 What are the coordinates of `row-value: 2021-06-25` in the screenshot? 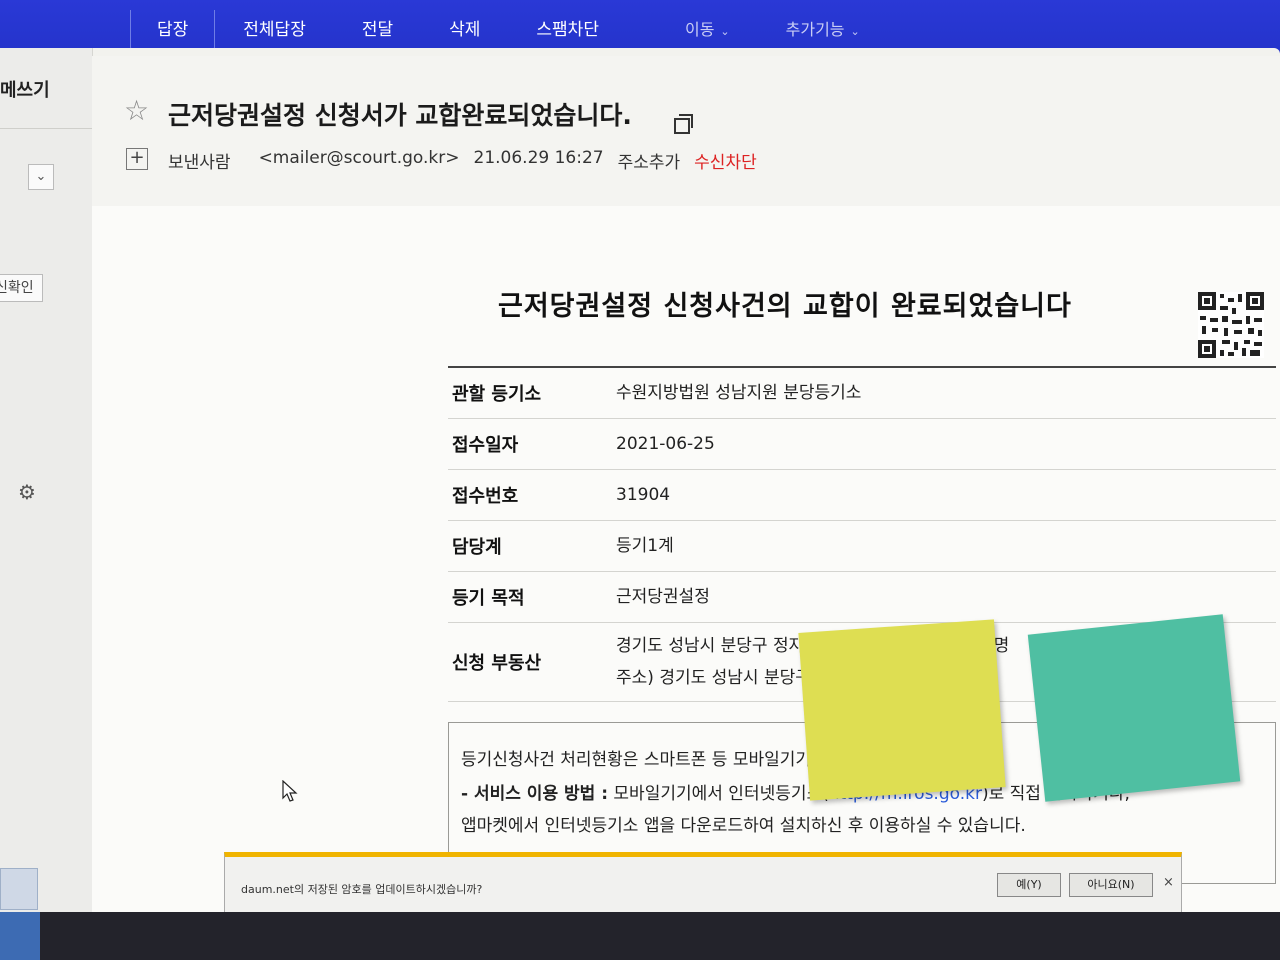 It's located at (665, 444).